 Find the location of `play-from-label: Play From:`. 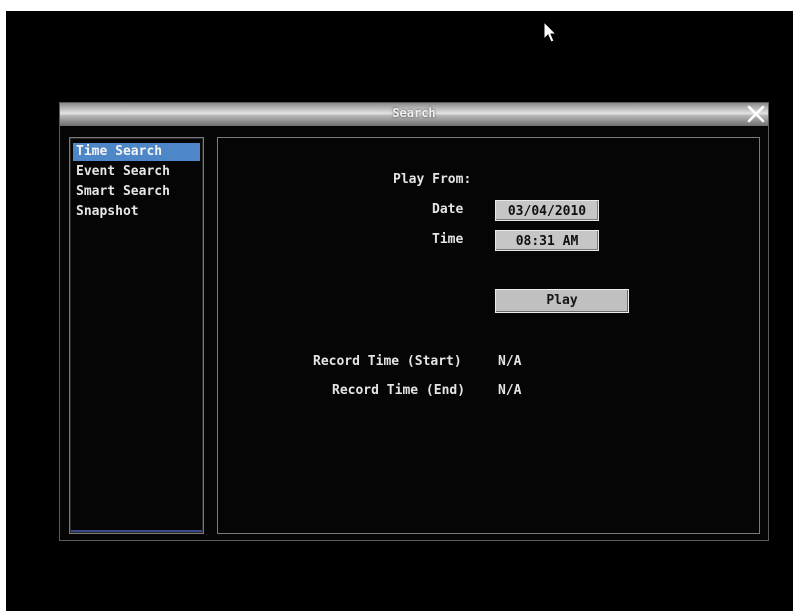

play-from-label: Play From: is located at coordinates (432, 179).